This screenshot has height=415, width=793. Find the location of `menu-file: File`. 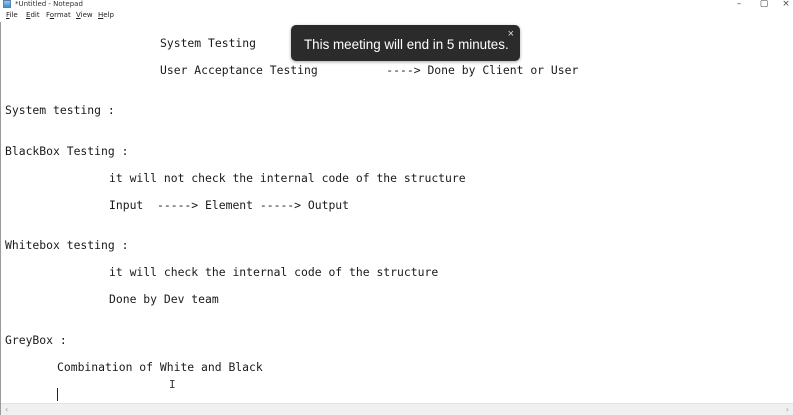

menu-file: File is located at coordinates (12, 15).